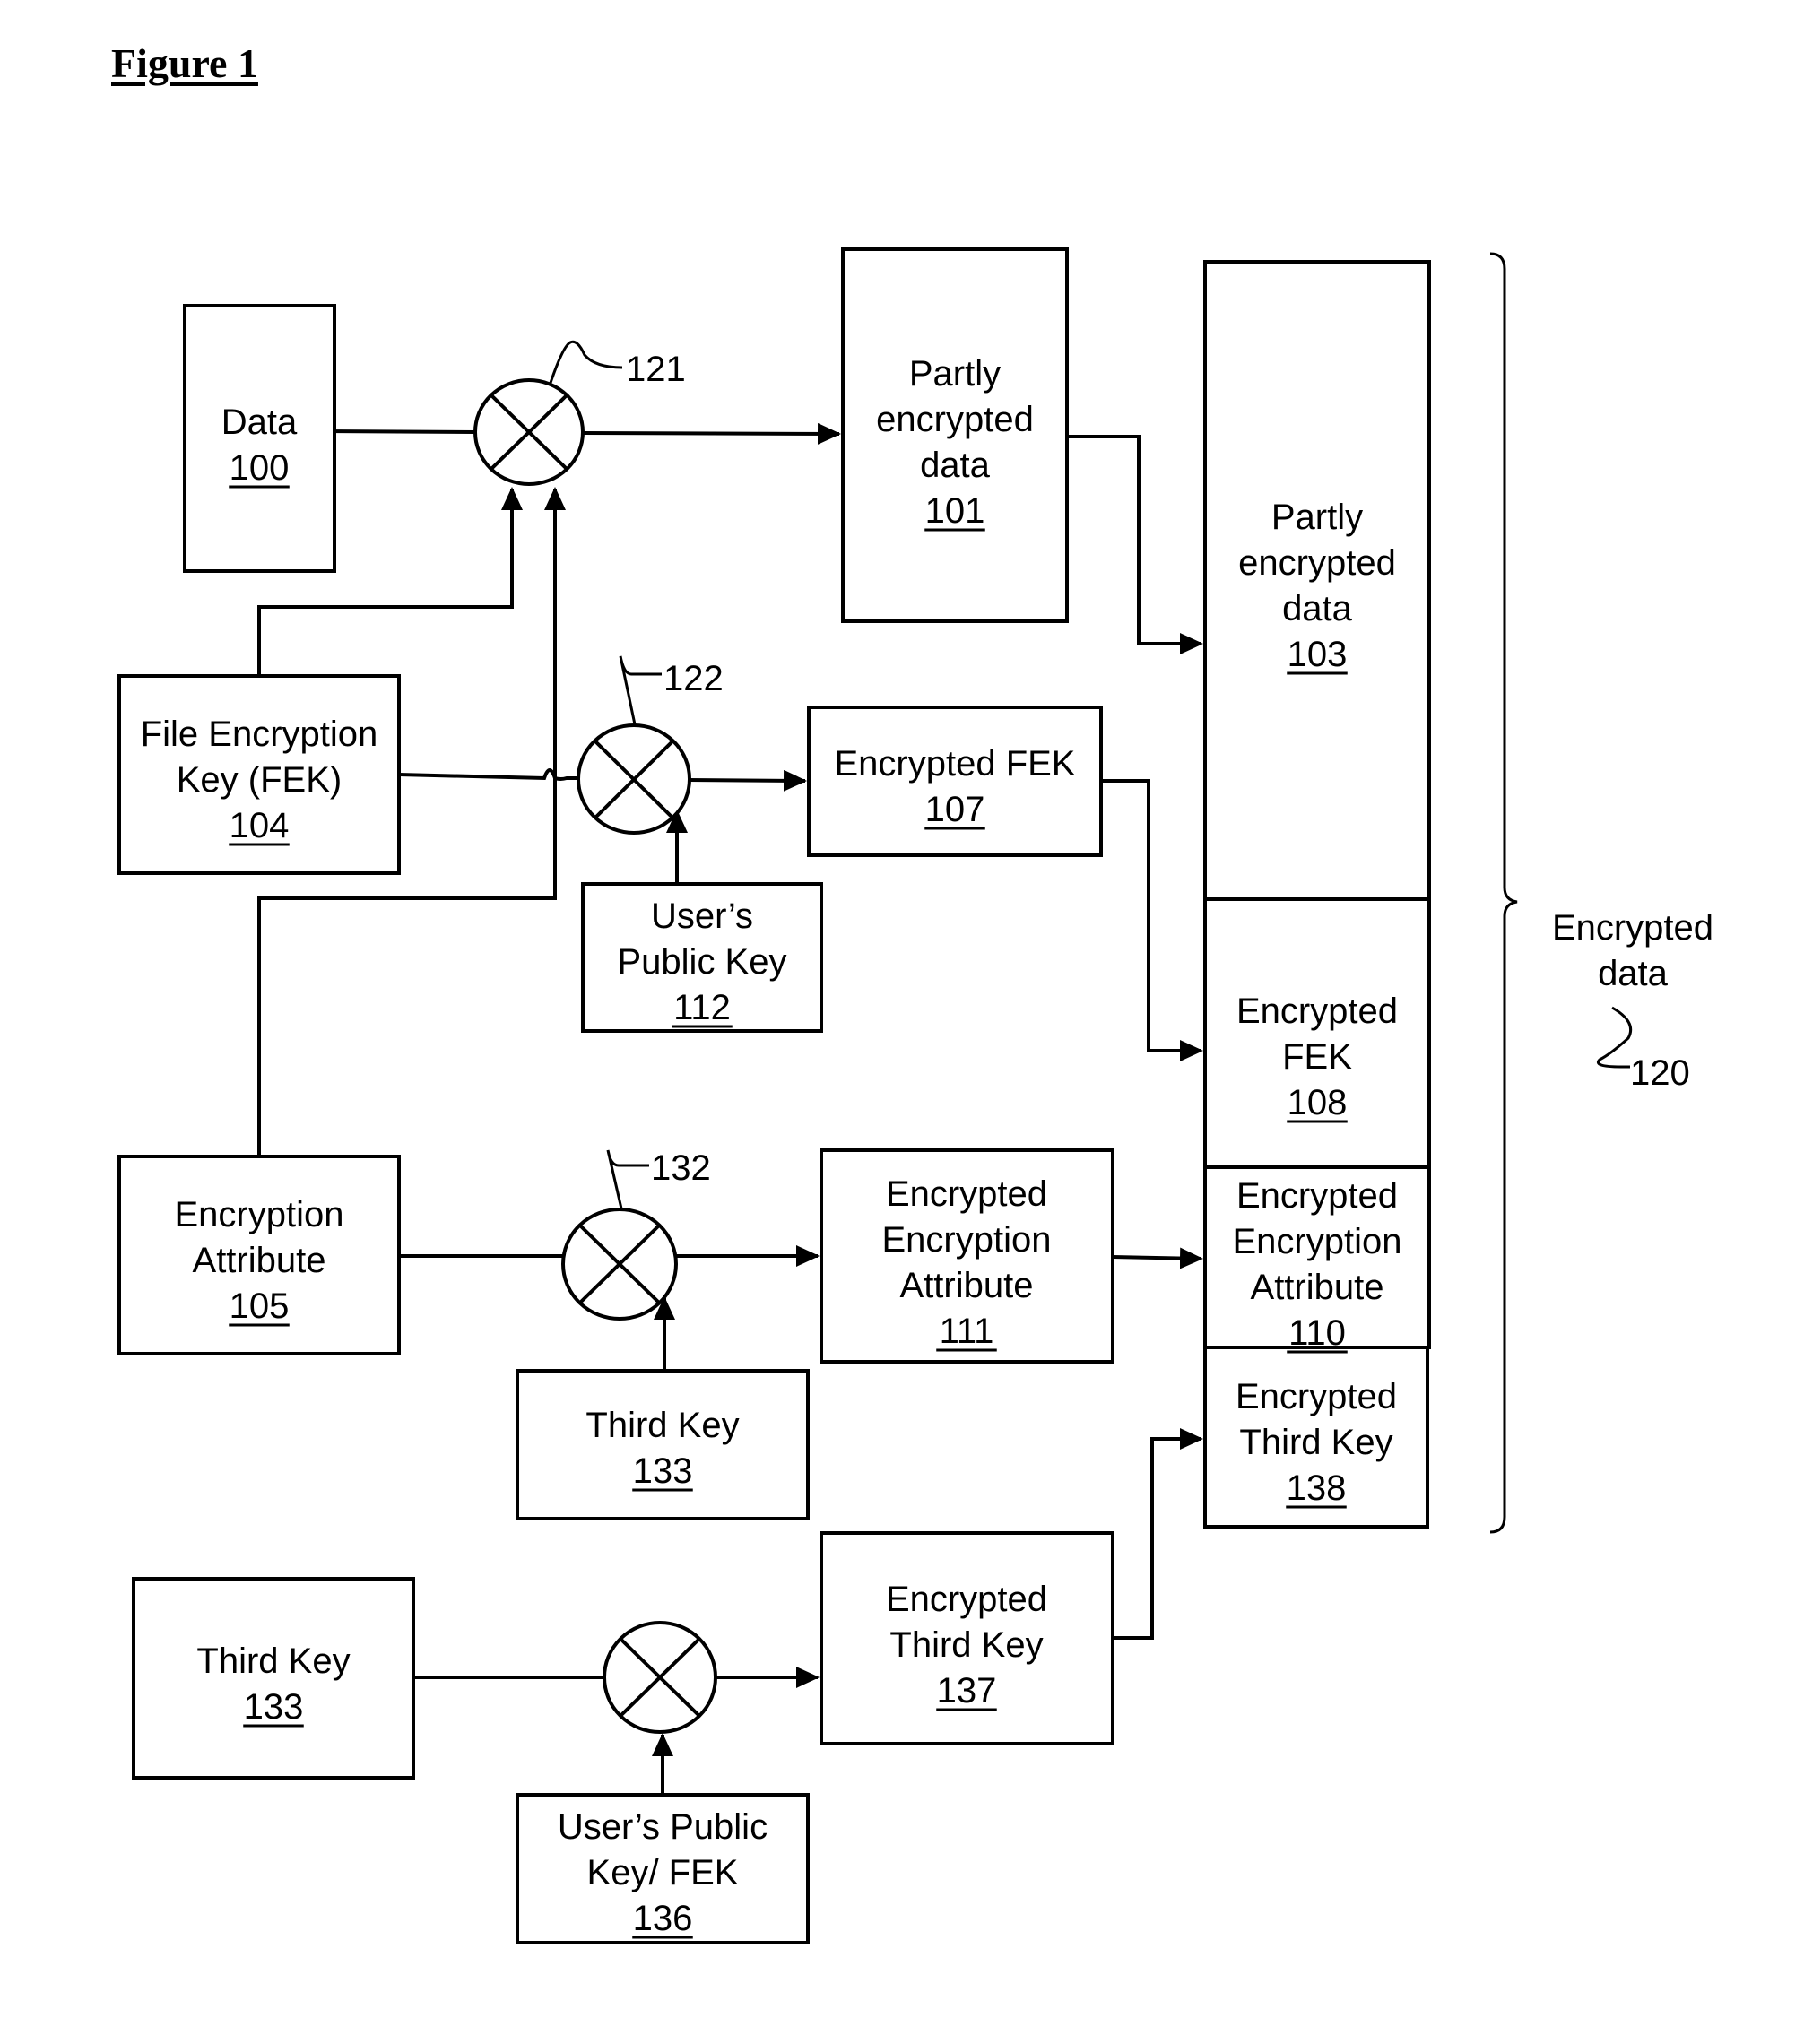  I want to click on ref-label-121: 121, so click(656, 369).